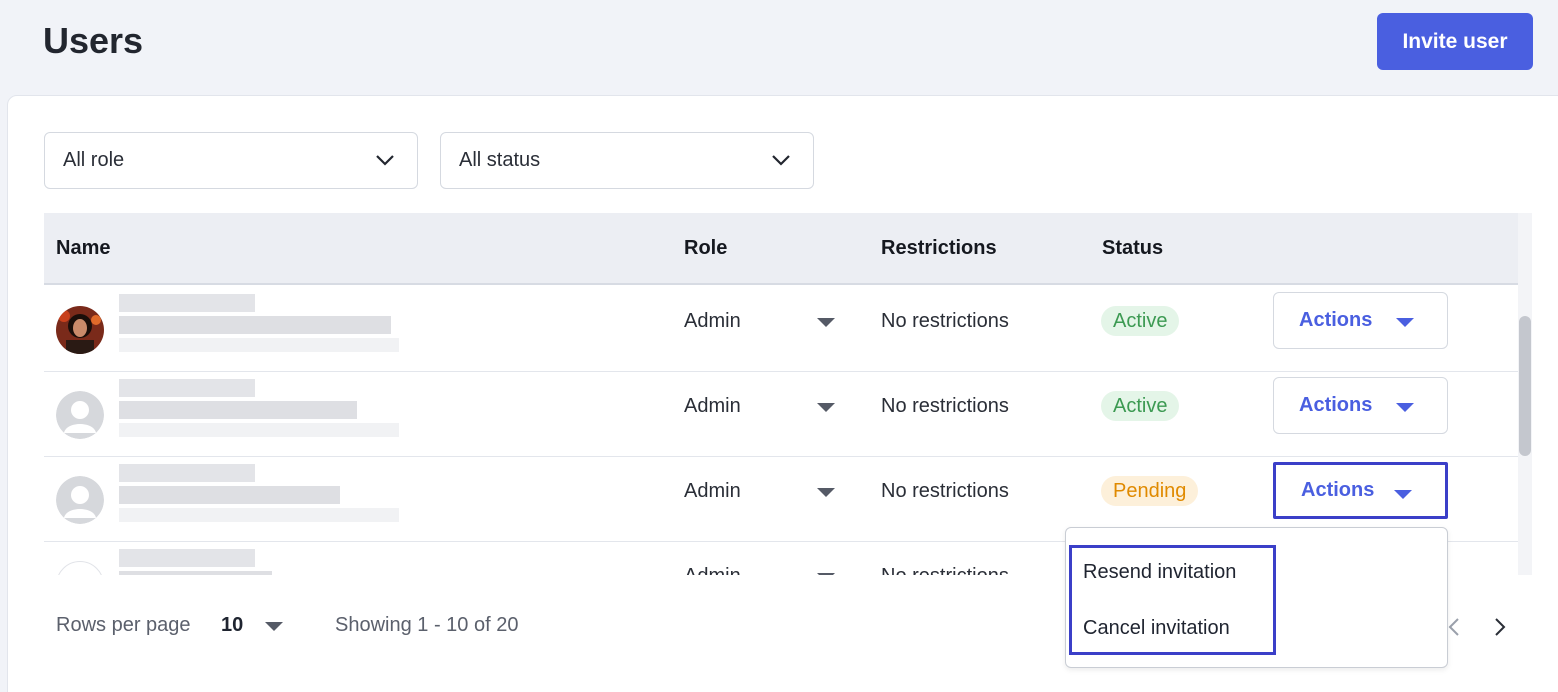  What do you see at coordinates (94, 160) in the screenshot?
I see `role-filter-value: All role` at bounding box center [94, 160].